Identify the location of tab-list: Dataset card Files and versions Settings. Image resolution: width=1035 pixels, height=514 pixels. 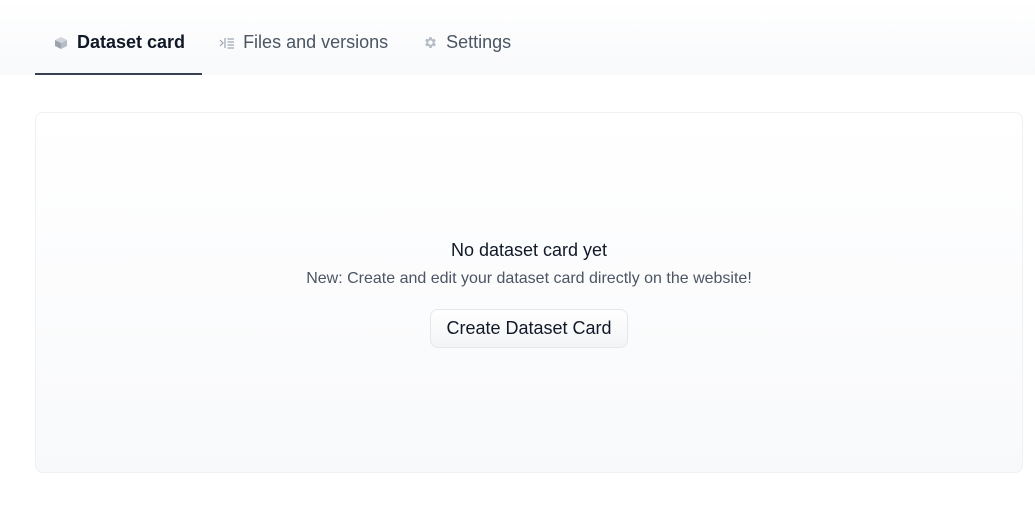
(281, 46).